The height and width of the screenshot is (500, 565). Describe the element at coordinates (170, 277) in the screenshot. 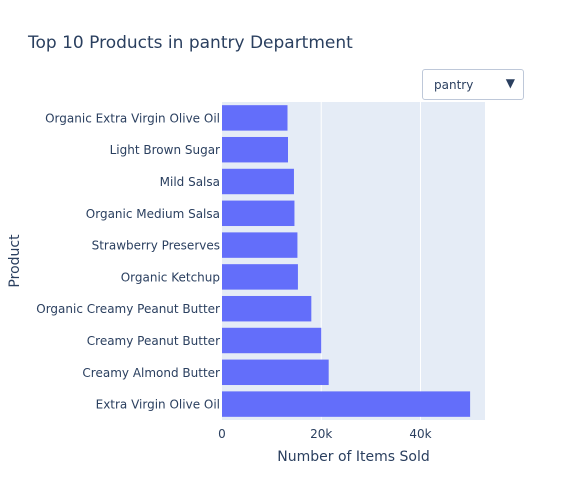

I see `y-tick-label: Organic Ketchup` at that location.